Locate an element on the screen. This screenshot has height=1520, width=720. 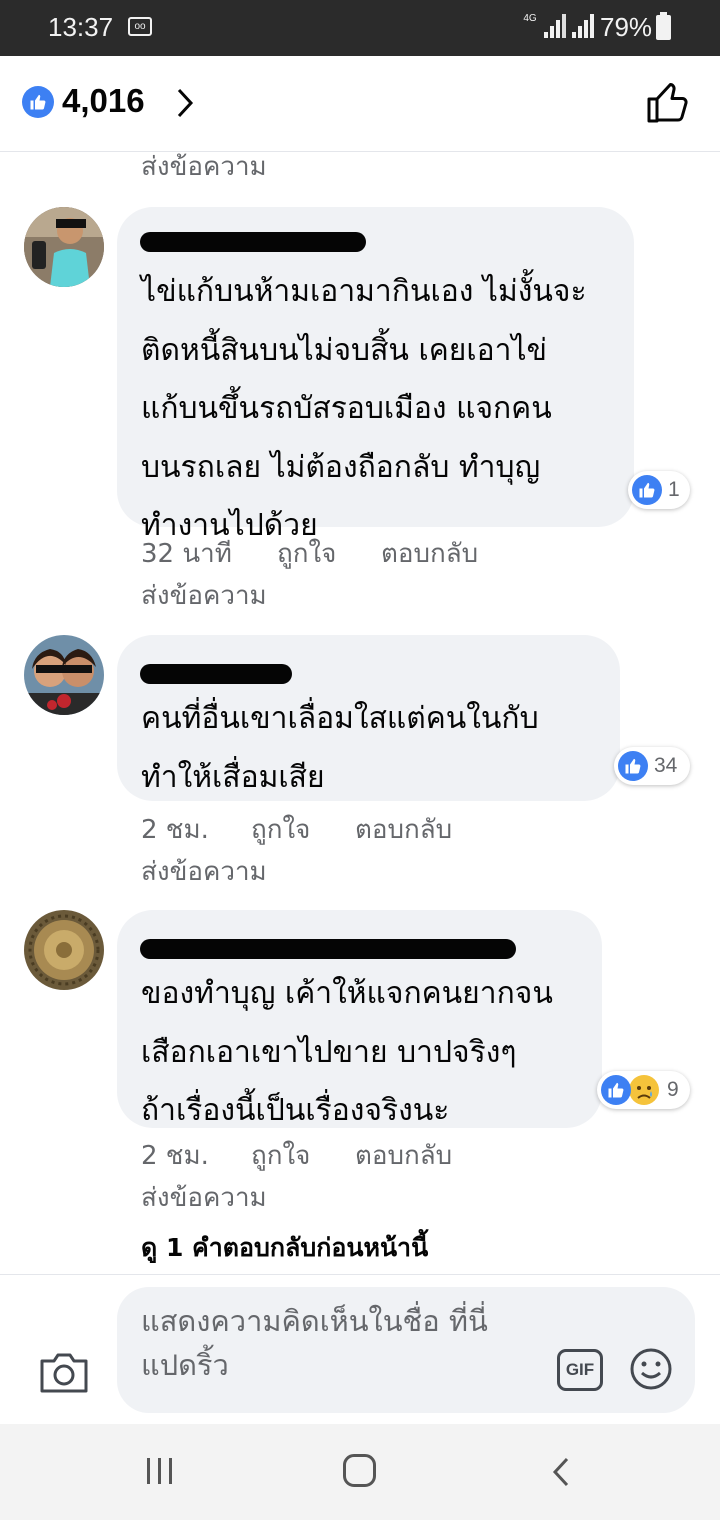
gif-icon: GIF is located at coordinates (580, 1370).